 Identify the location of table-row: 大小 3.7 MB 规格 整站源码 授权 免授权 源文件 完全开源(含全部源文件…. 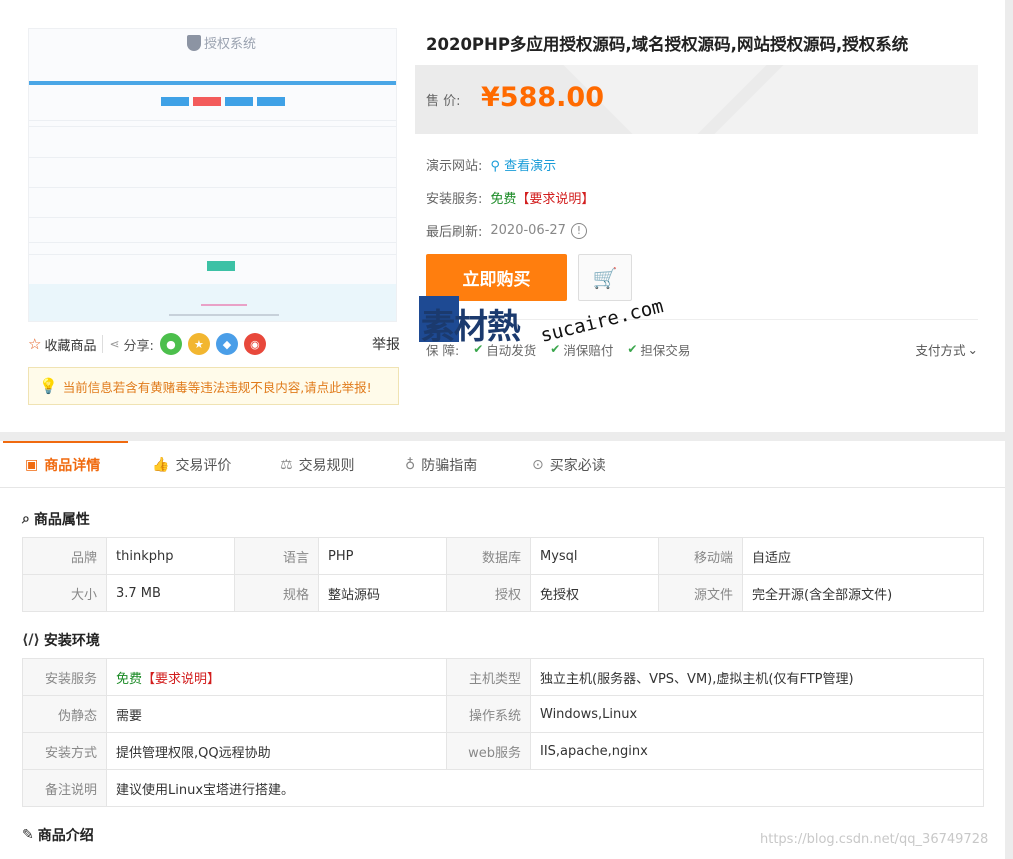
(503, 593).